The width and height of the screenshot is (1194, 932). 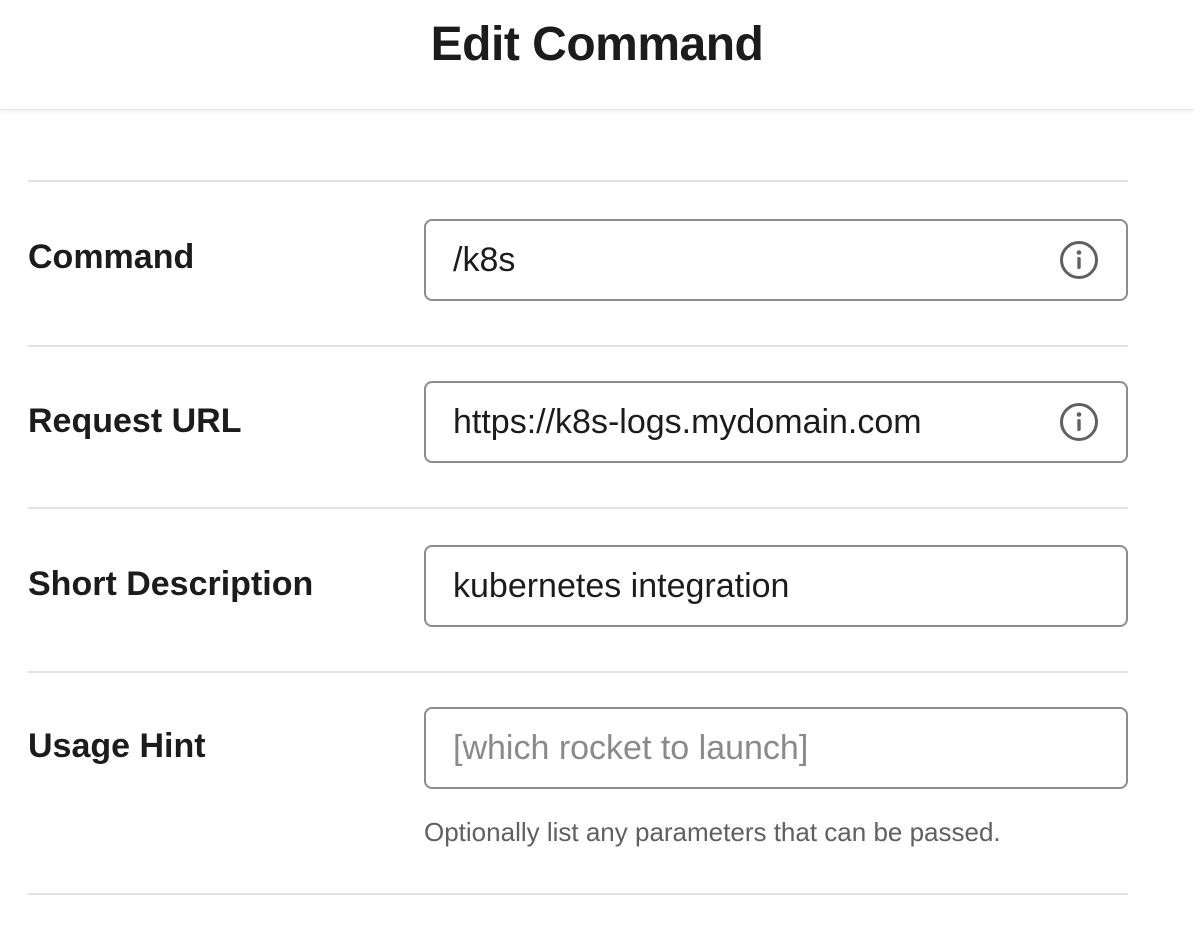 What do you see at coordinates (111, 257) in the screenshot?
I see `command-label: Command` at bounding box center [111, 257].